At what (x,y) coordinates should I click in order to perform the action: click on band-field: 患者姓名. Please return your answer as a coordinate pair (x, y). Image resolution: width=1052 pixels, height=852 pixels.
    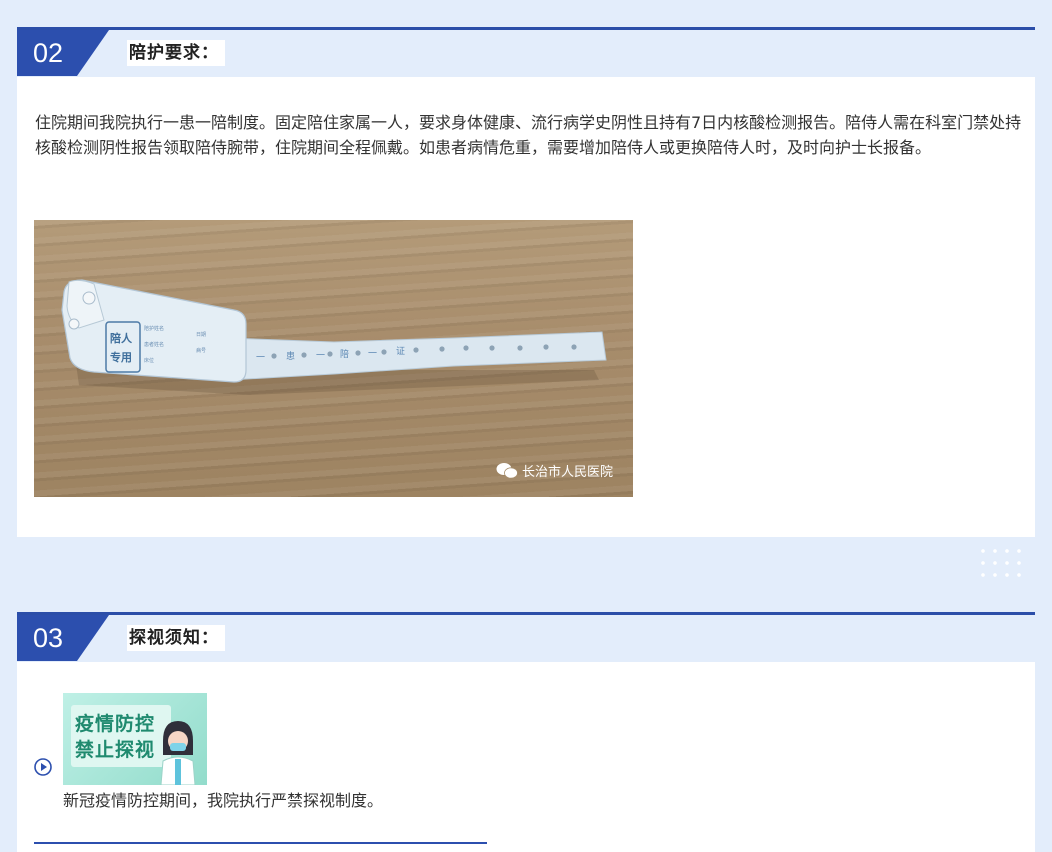
    Looking at the image, I should click on (154, 344).